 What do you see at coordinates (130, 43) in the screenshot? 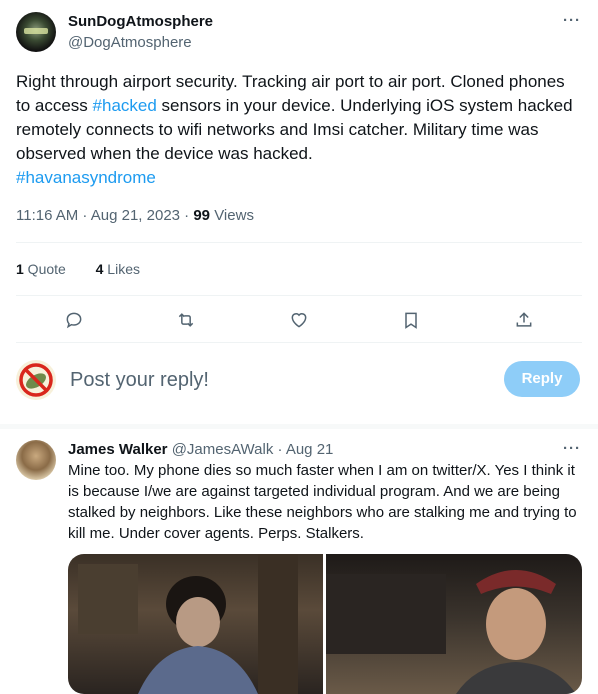
I see `author-handle: @DogAtmosphere` at bounding box center [130, 43].